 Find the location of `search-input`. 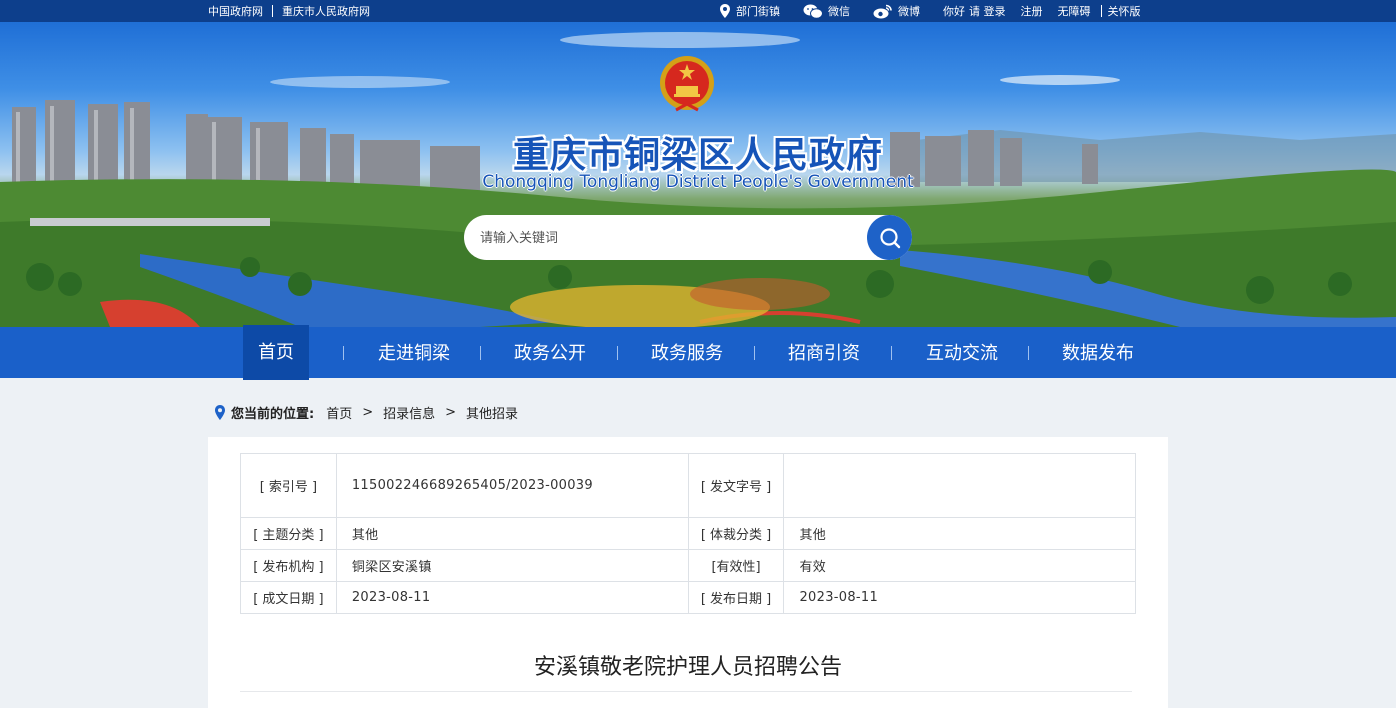

search-input is located at coordinates (670, 238).